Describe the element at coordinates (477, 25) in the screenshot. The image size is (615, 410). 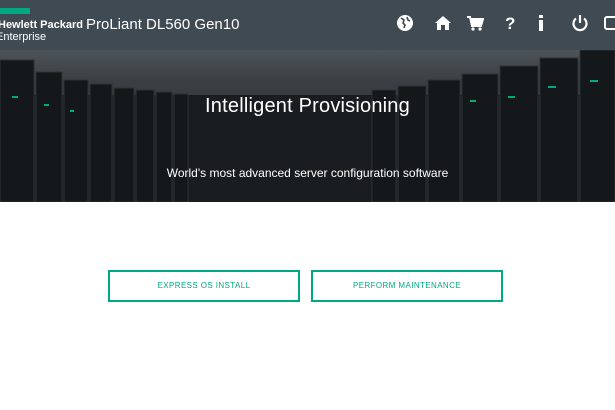
I see `cart-icon` at that location.